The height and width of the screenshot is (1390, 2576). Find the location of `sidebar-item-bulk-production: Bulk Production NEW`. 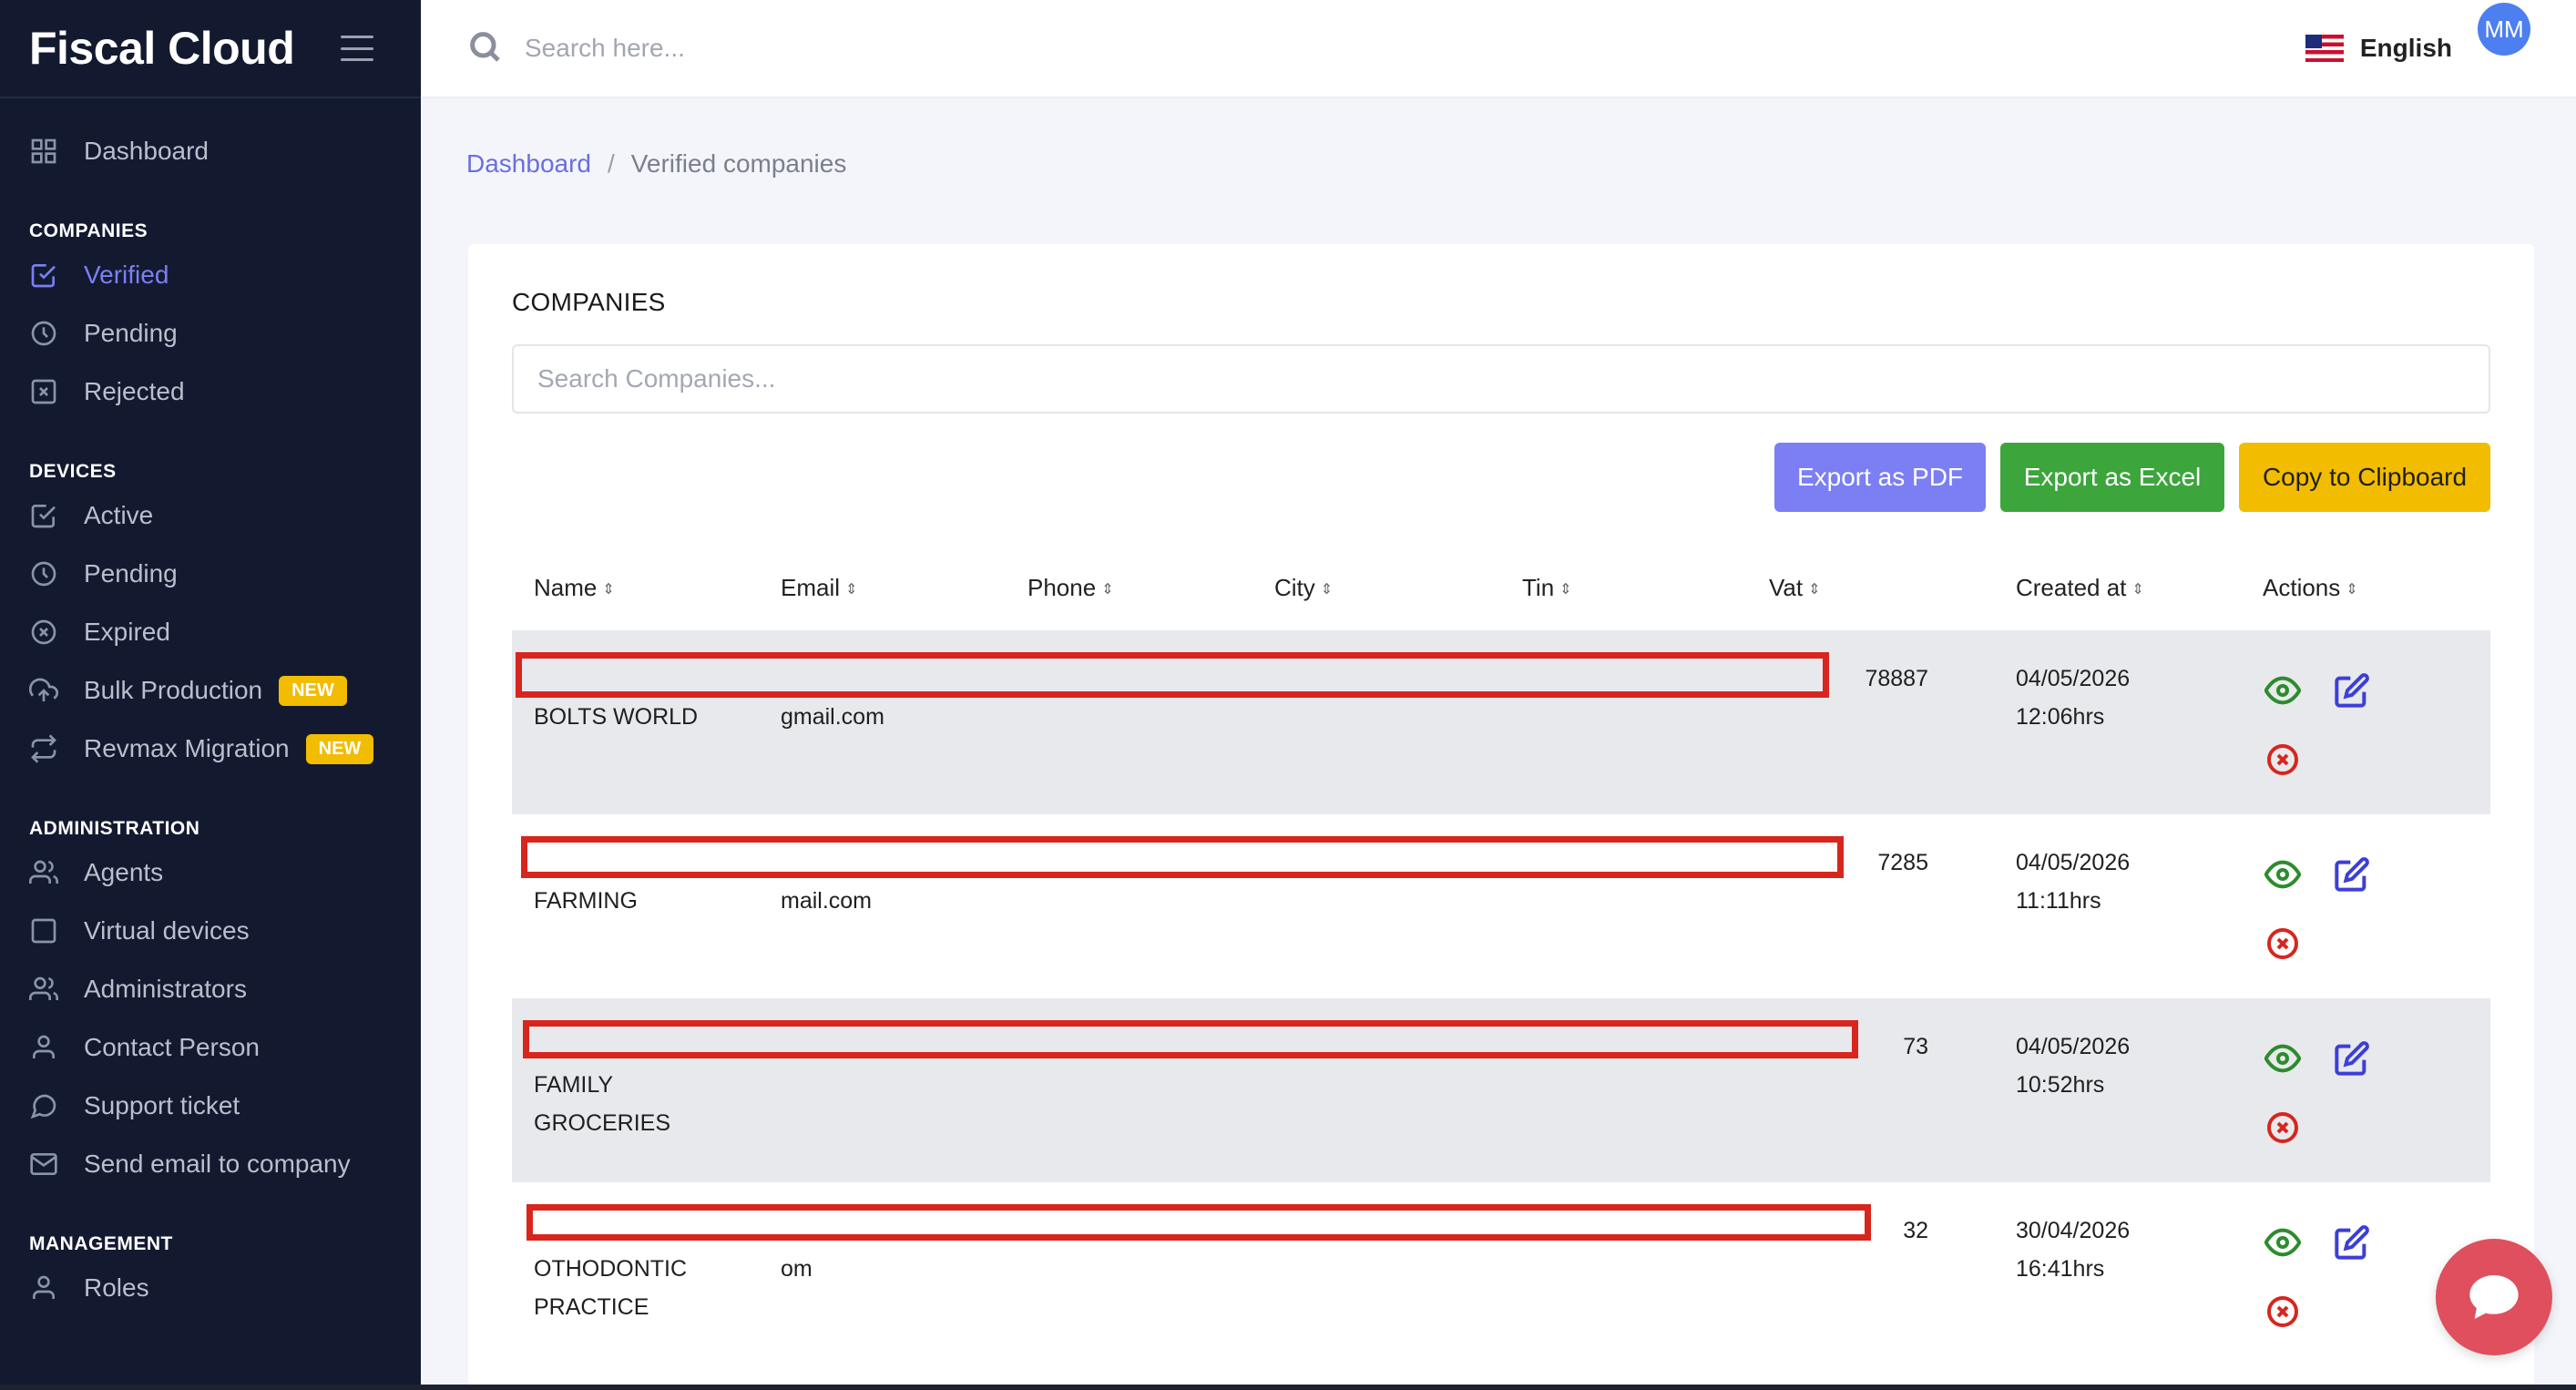

sidebar-item-bulk-production: Bulk Production NEW is located at coordinates (210, 690).